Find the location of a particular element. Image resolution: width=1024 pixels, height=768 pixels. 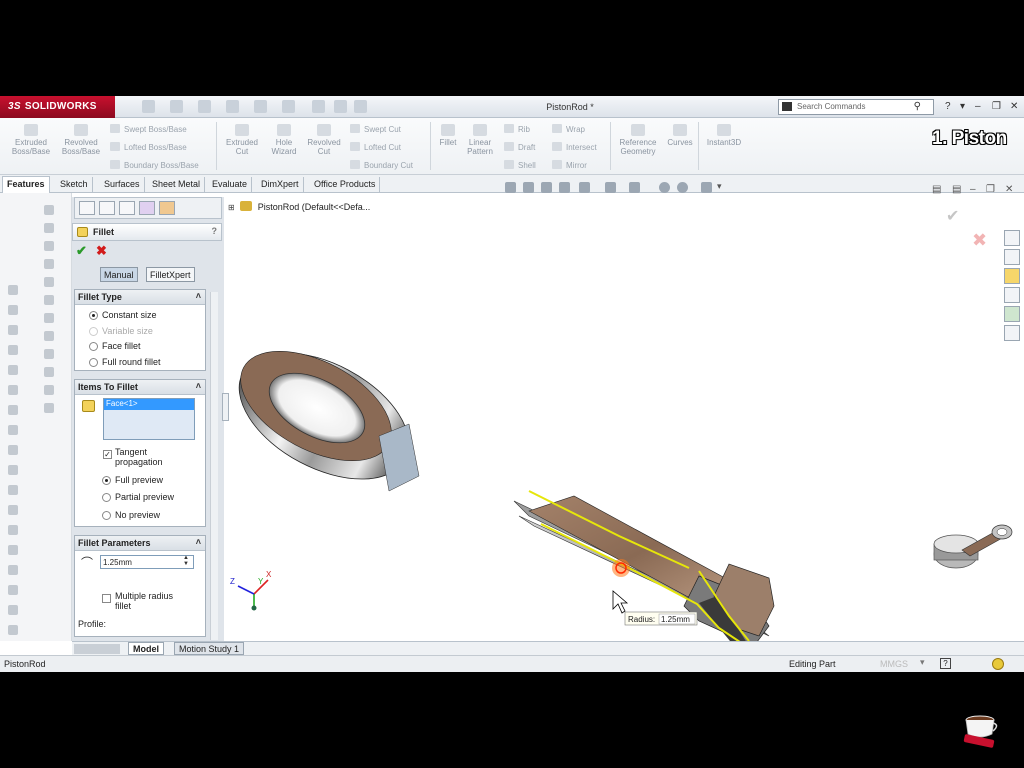

tab-sketch: Sketch is located at coordinates (74, 184).